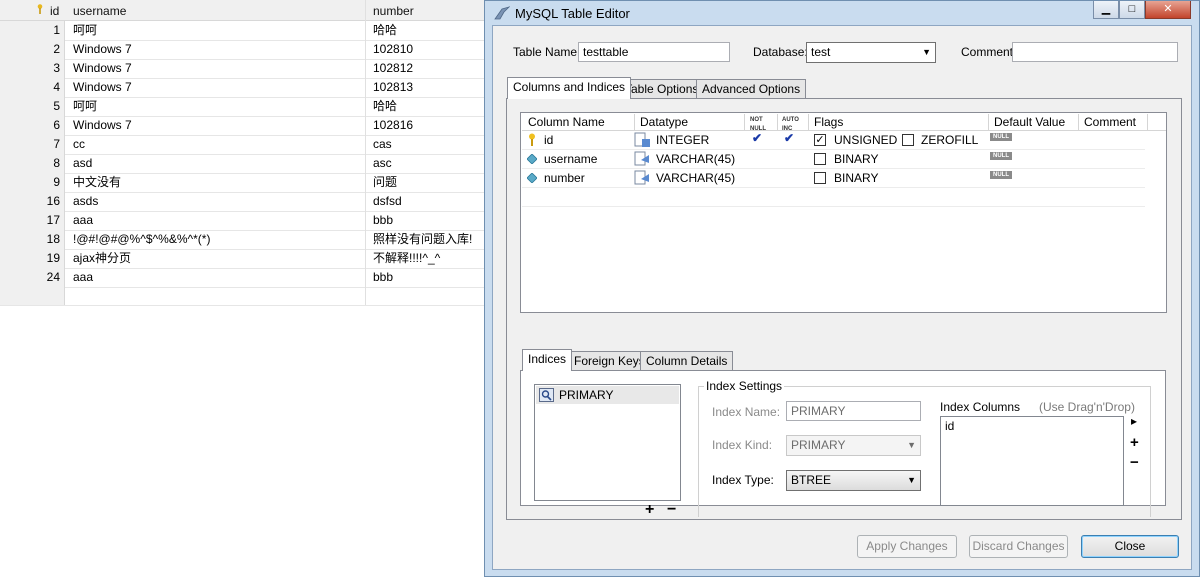 Image resolution: width=1200 pixels, height=577 pixels. What do you see at coordinates (607, 395) in the screenshot?
I see `index-list-item: PRIMARY` at bounding box center [607, 395].